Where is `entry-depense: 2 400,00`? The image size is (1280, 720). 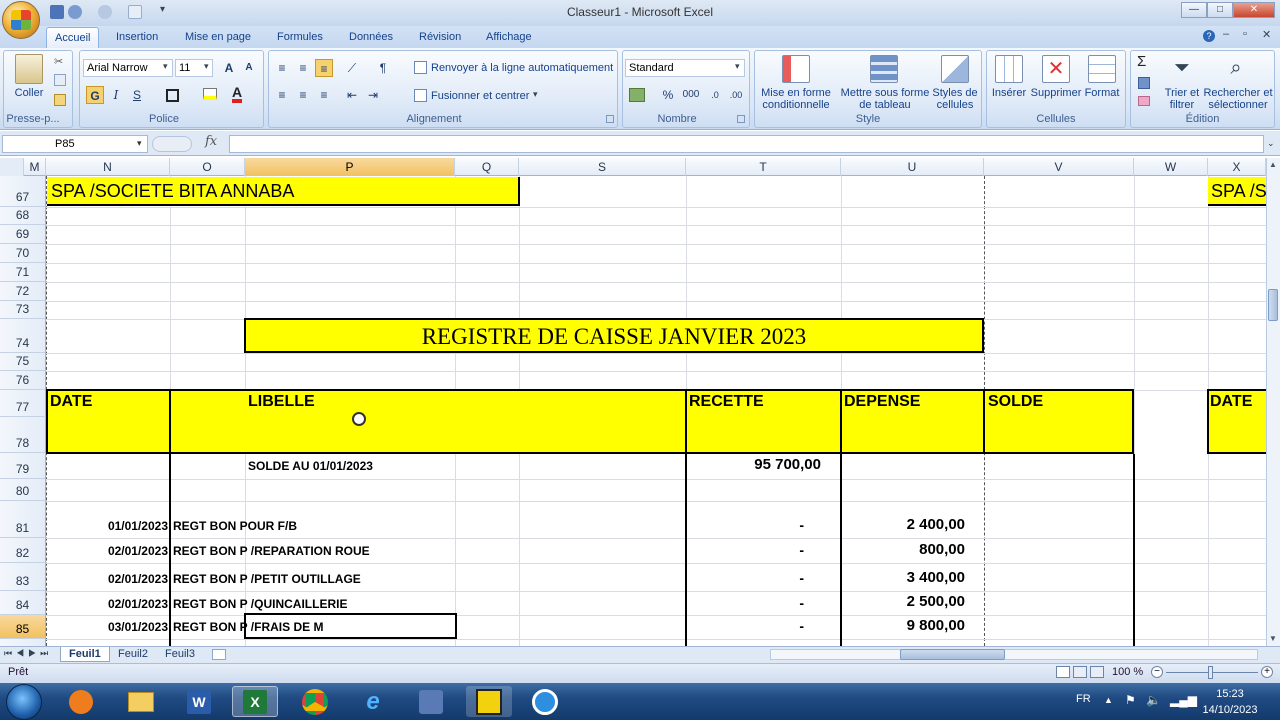 entry-depense: 2 400,00 is located at coordinates (905, 524).